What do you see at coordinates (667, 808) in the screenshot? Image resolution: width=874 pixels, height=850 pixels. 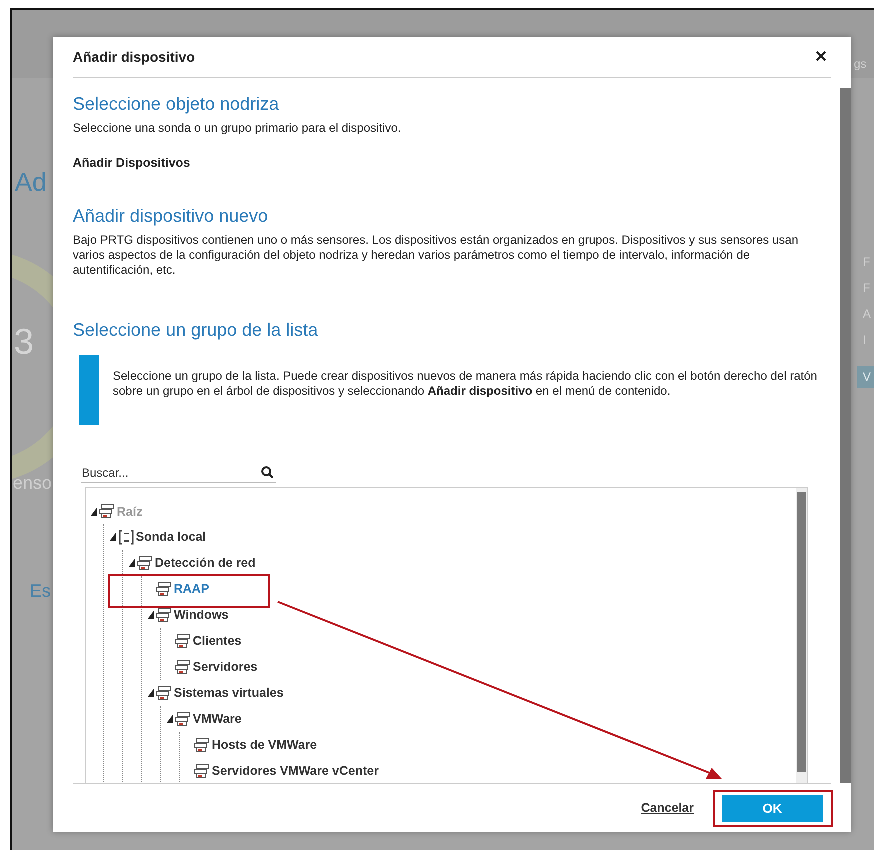 I see `cancel-link: Cancelar` at bounding box center [667, 808].